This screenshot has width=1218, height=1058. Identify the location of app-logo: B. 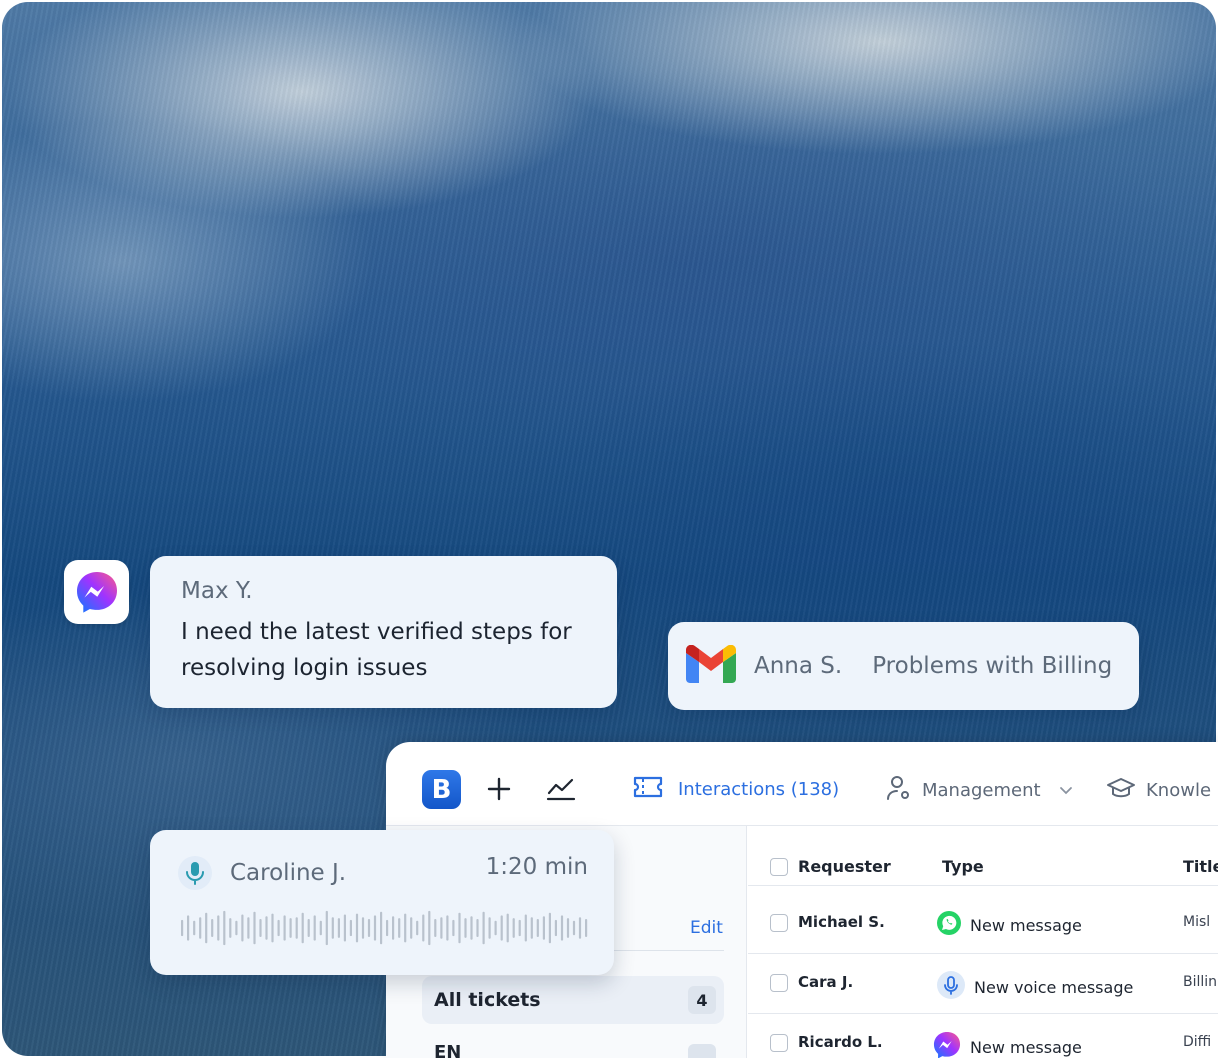
(441, 789).